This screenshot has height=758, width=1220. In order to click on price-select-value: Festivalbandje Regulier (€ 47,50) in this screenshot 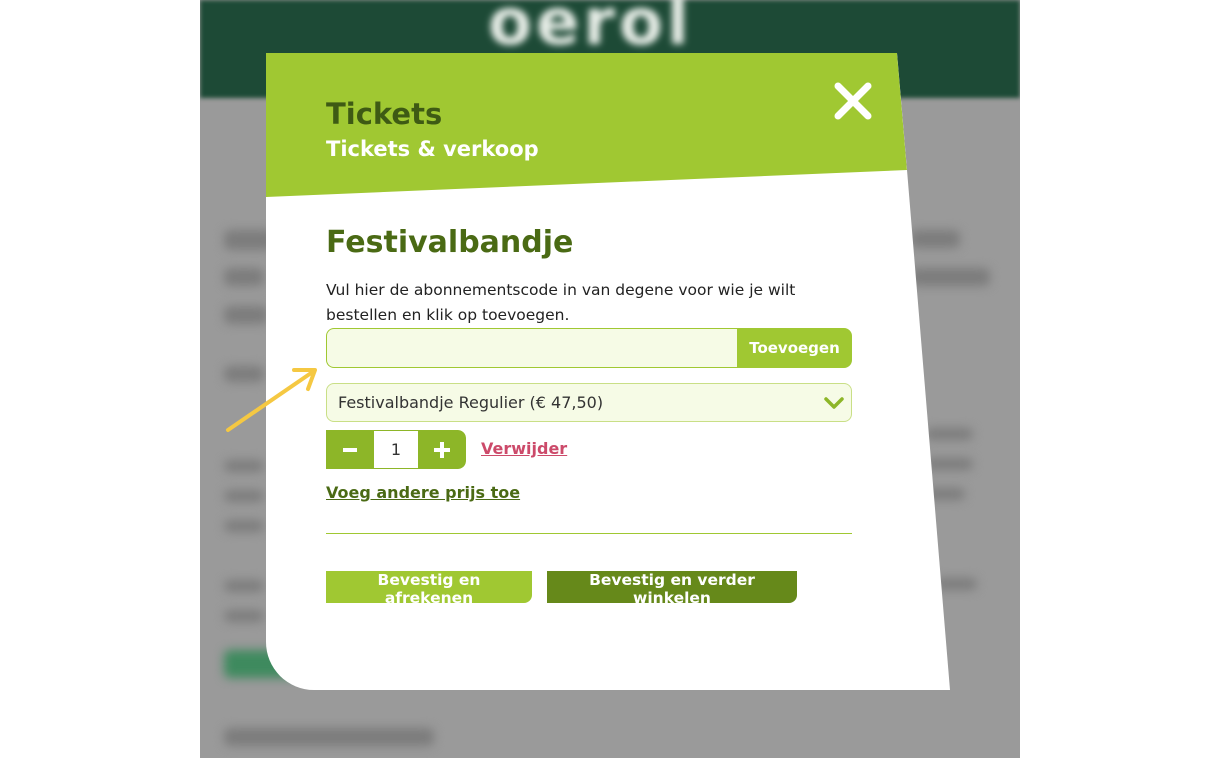, I will do `click(471, 402)`.